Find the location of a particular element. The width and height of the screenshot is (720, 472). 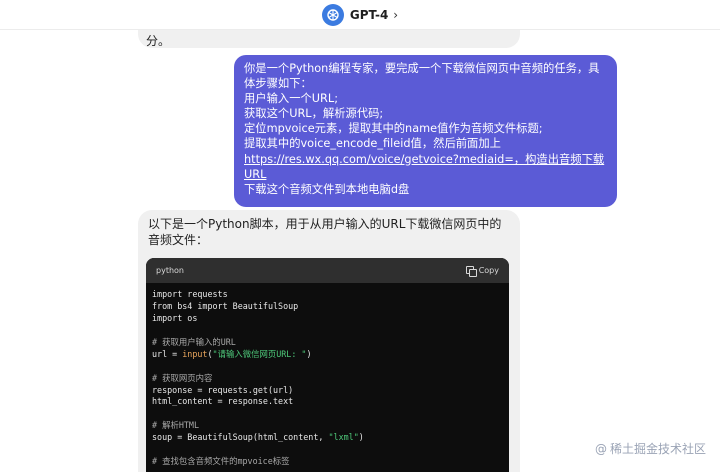

user-message-line: 定位mpvoice元素，提取其中的name值作为音频文件标题; is located at coordinates (393, 129).